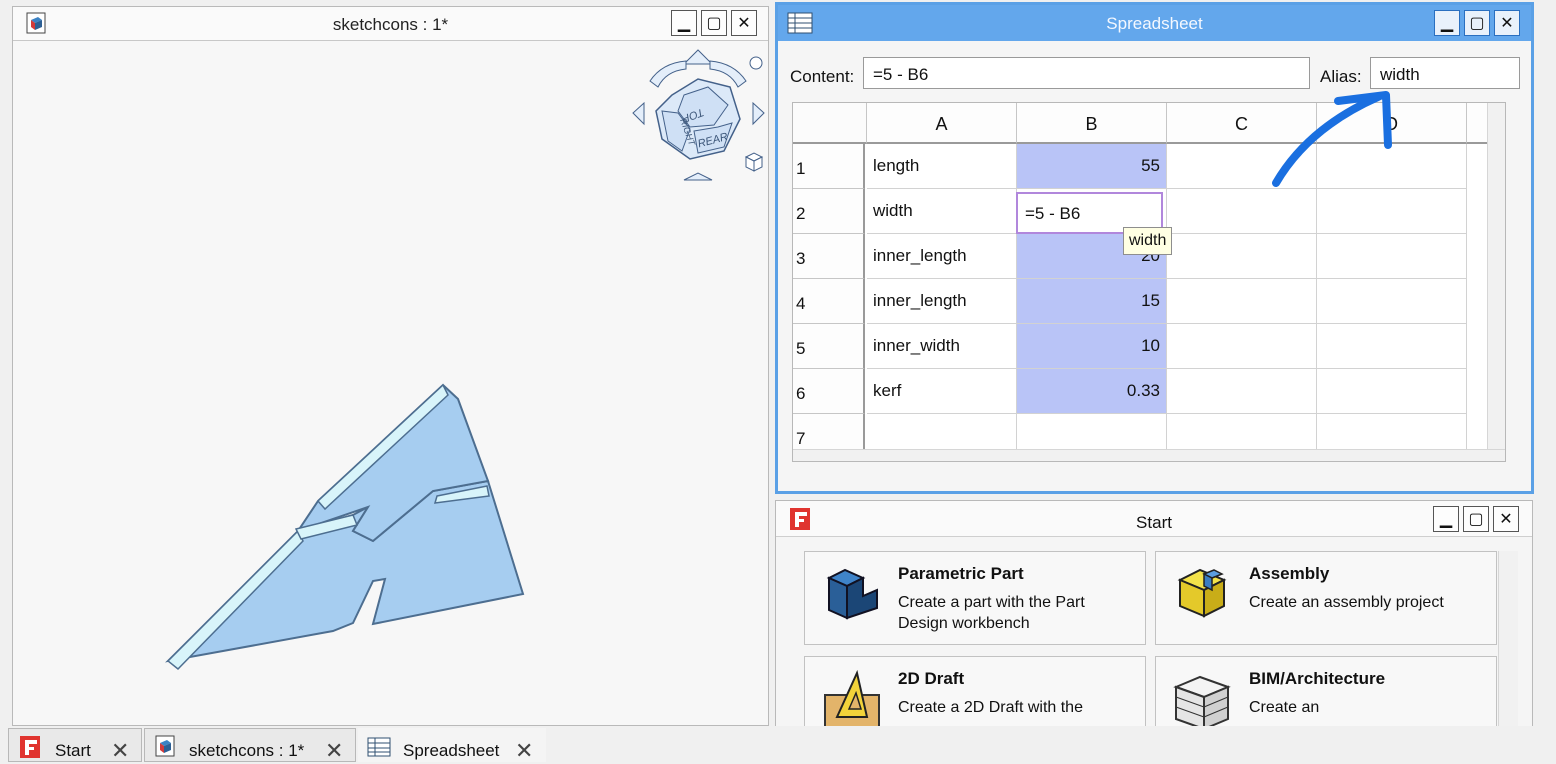  I want to click on cell-b6: 0.33, so click(1092, 391).